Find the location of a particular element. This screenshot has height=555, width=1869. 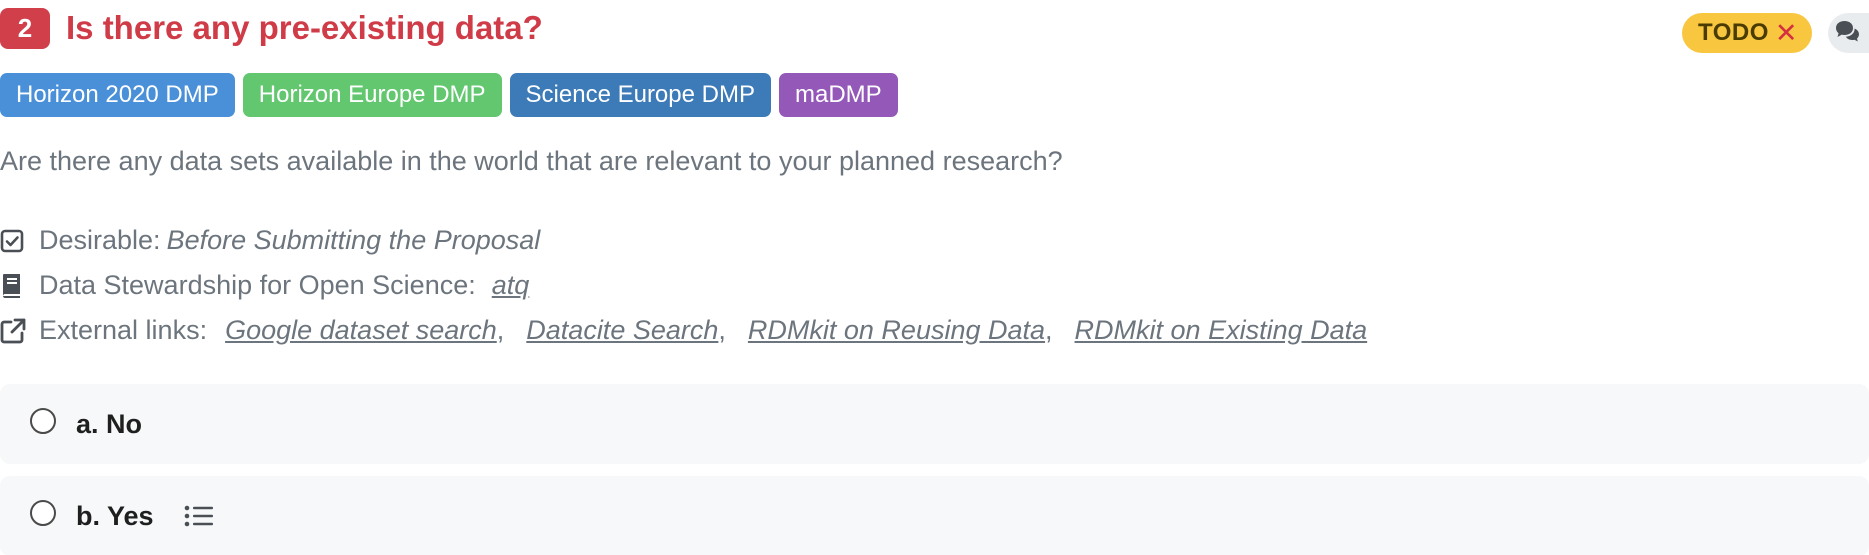

book-label: Data Stewardship for Open Science: is located at coordinates (257, 285).